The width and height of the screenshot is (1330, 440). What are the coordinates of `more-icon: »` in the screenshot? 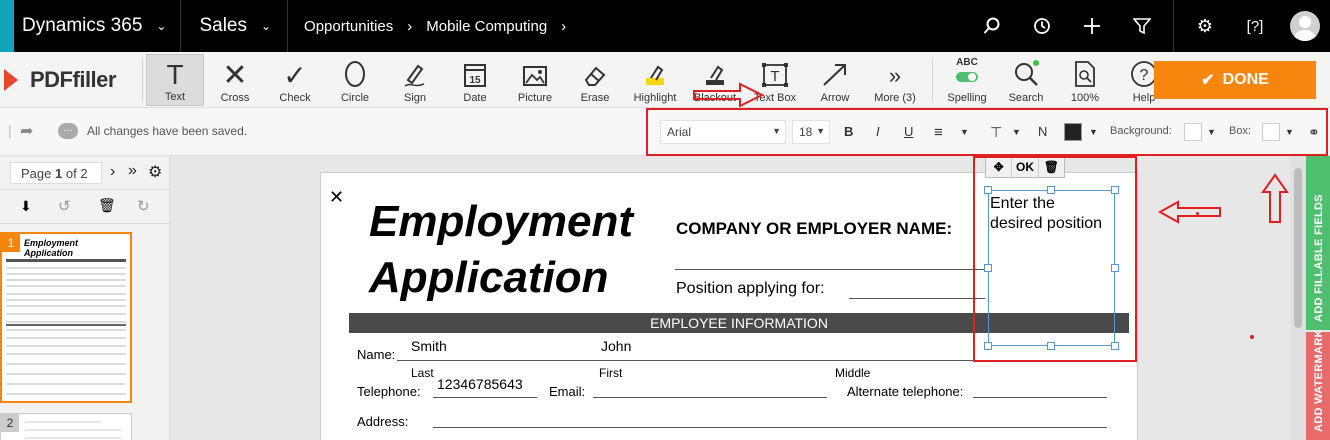 It's located at (895, 75).